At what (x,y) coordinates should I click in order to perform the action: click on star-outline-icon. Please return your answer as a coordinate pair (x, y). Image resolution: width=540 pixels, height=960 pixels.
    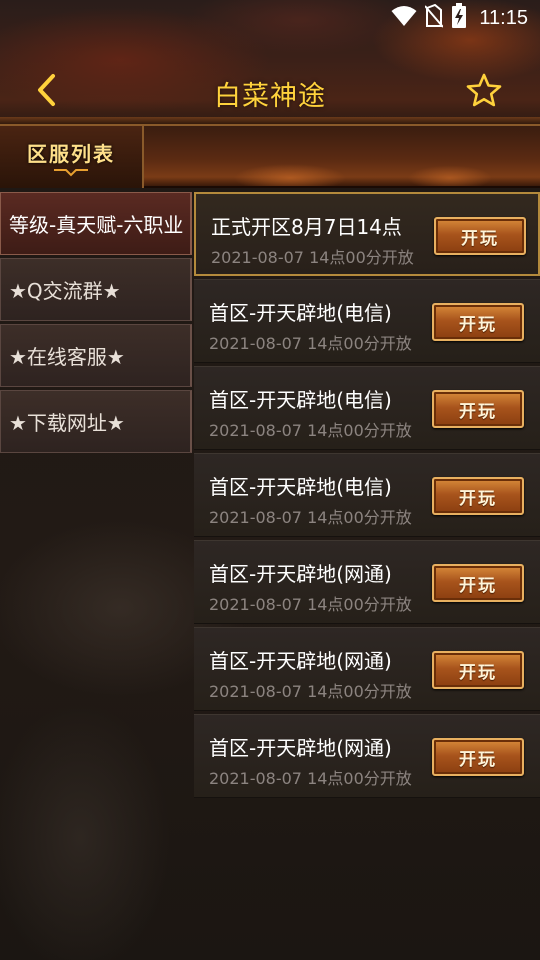
    Looking at the image, I should click on (484, 92).